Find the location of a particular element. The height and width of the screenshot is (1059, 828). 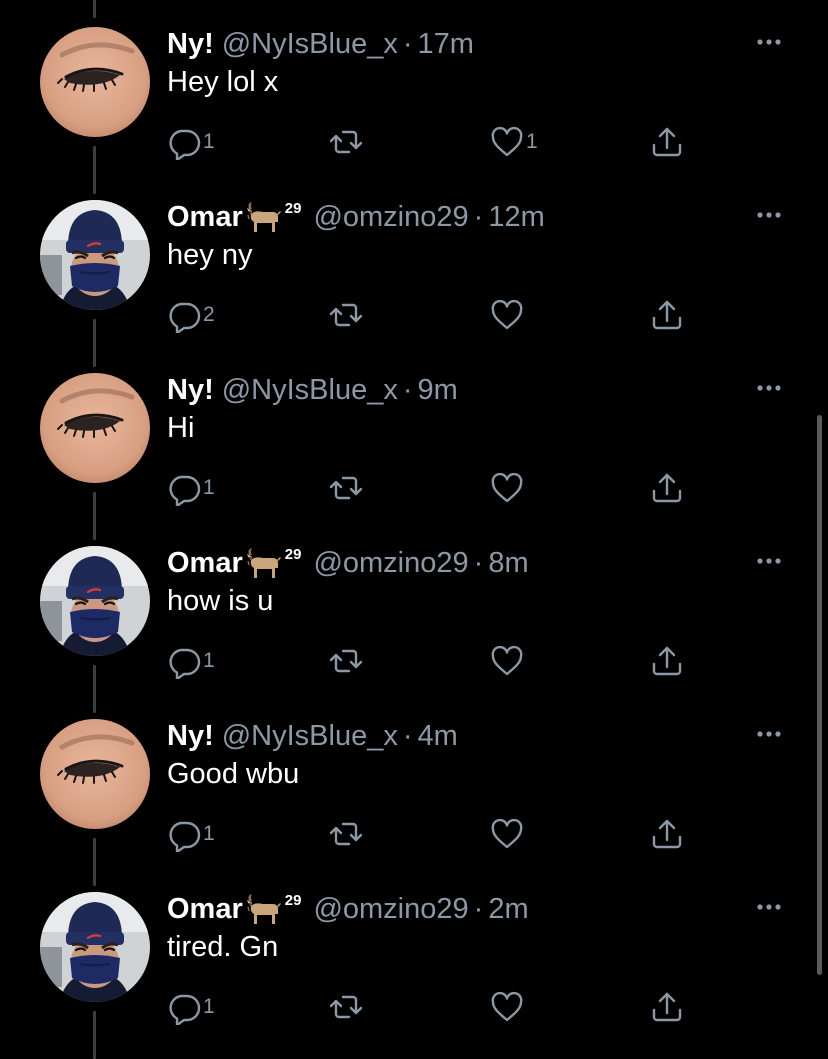

like-button: 1 is located at coordinates (513, 142).